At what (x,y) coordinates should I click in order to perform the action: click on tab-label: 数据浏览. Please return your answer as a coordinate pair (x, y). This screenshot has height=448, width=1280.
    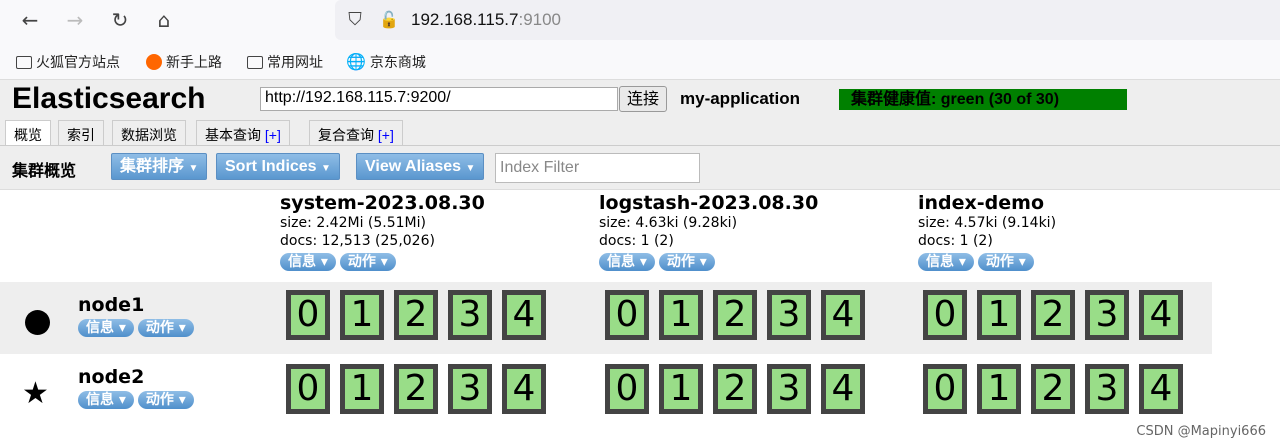
    Looking at the image, I should click on (149, 135).